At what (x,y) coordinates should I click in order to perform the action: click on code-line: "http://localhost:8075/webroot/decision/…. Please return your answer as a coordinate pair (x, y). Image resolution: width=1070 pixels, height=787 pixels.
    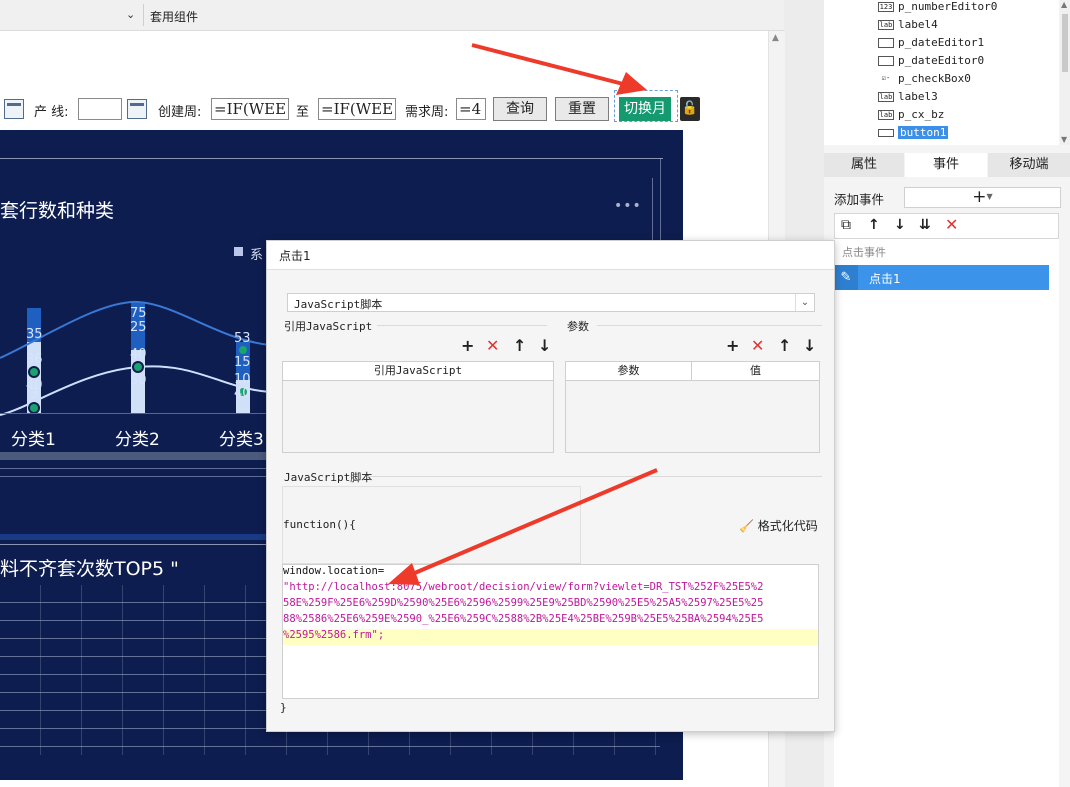
    Looking at the image, I should click on (523, 587).